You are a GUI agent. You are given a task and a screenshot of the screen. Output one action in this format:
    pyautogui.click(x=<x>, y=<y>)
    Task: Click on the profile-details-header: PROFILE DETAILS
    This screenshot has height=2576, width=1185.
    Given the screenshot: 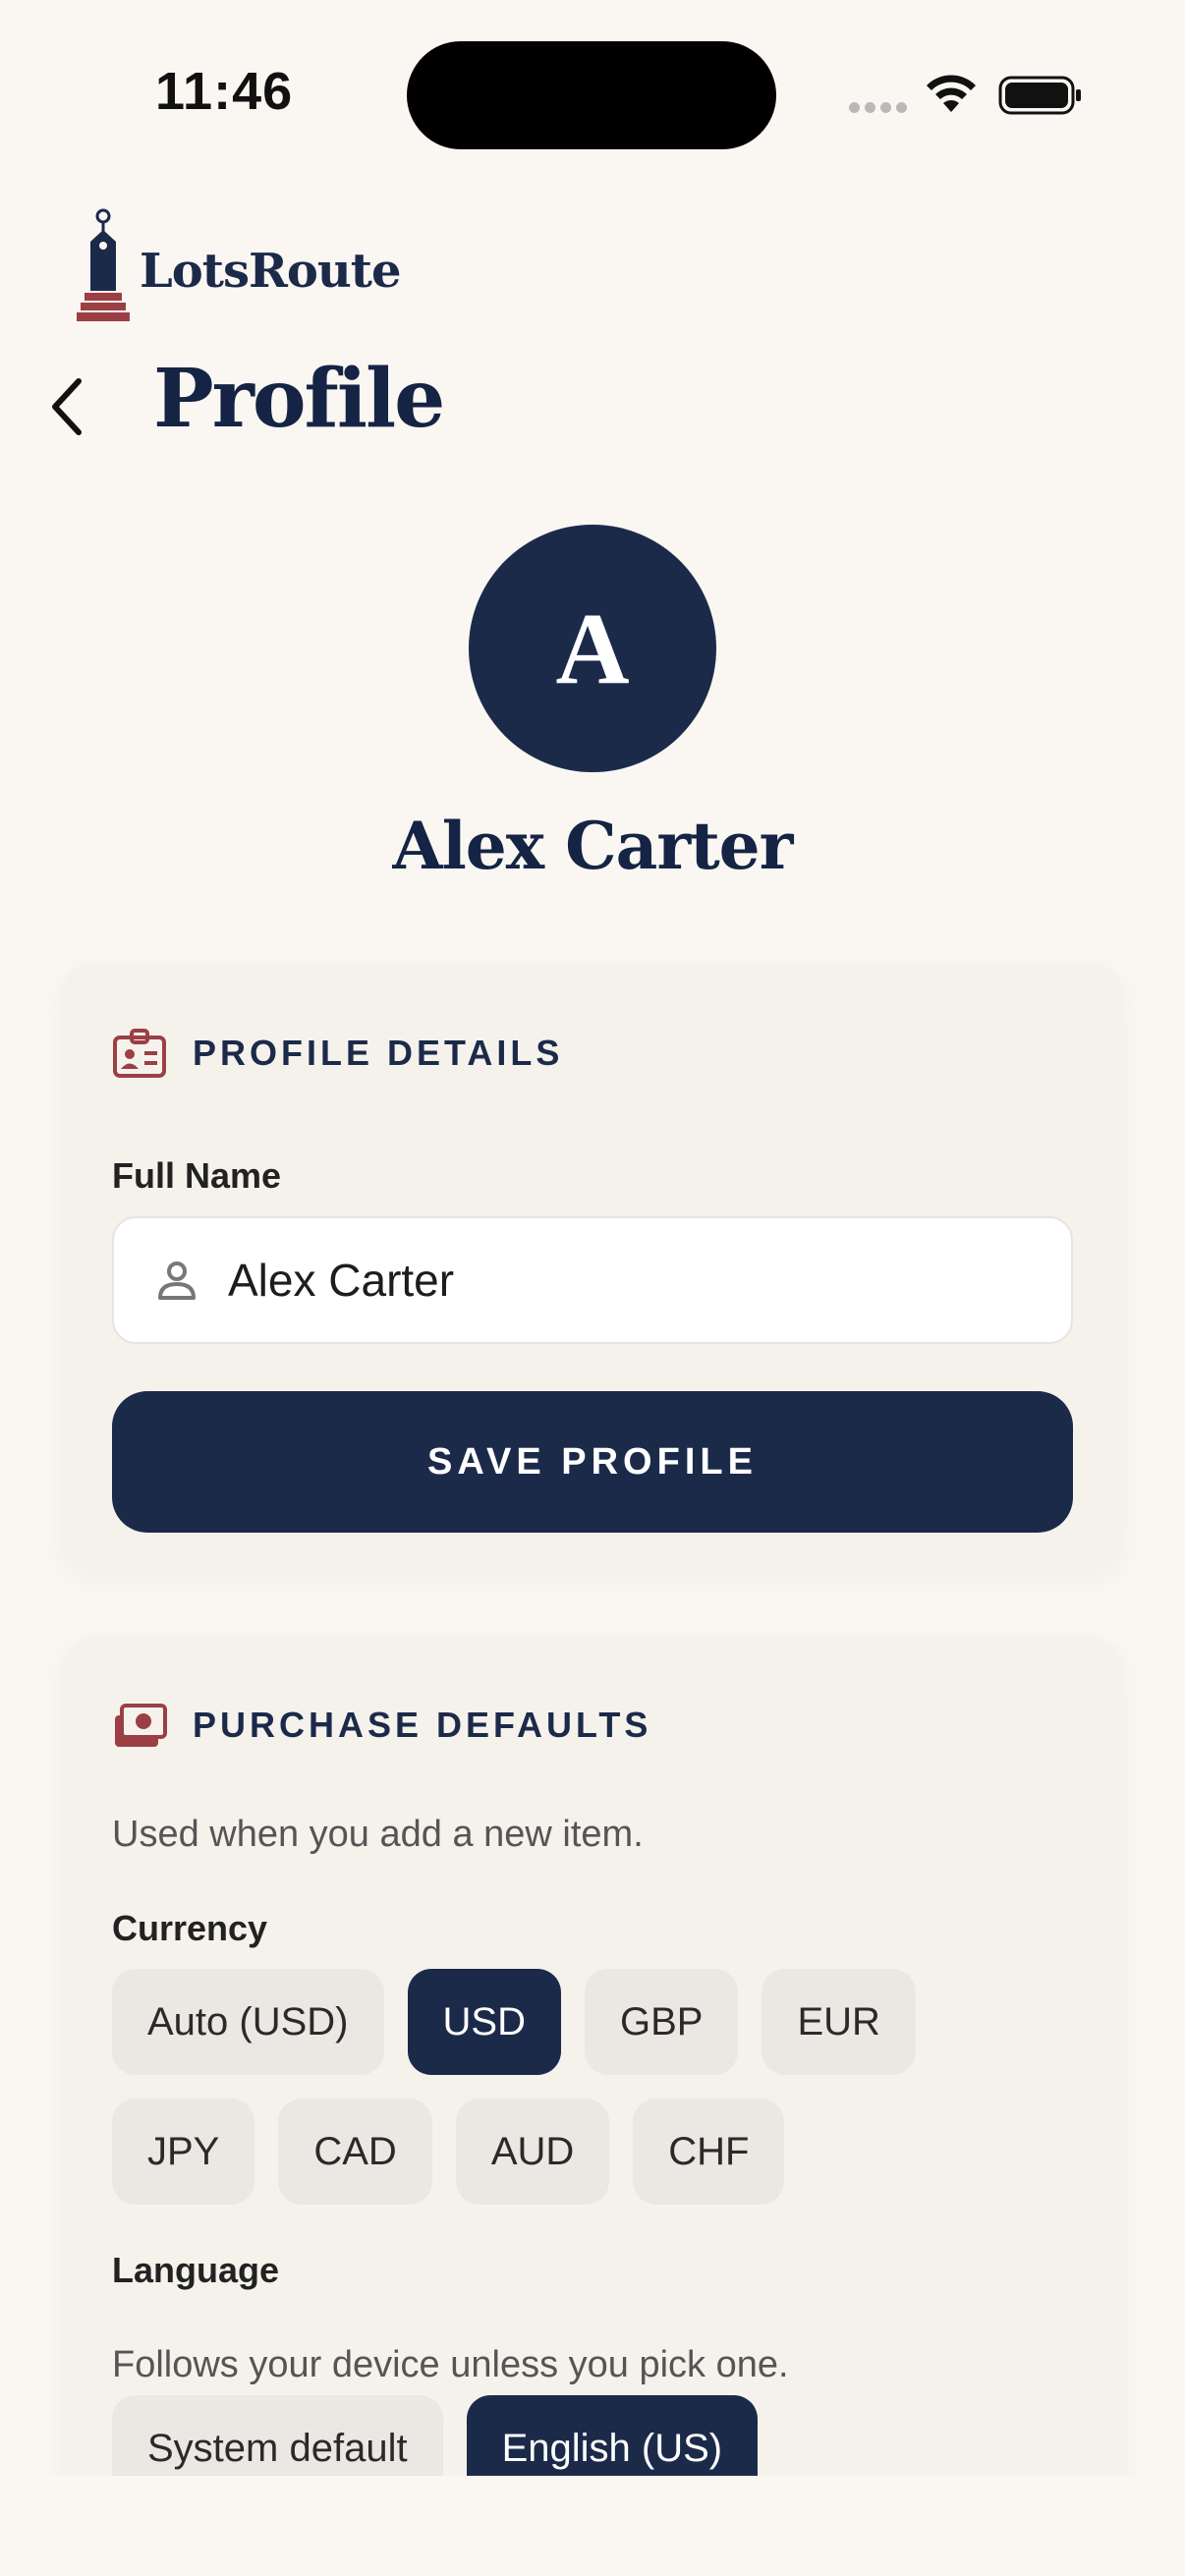 What is the action you would take?
    pyautogui.click(x=338, y=1053)
    